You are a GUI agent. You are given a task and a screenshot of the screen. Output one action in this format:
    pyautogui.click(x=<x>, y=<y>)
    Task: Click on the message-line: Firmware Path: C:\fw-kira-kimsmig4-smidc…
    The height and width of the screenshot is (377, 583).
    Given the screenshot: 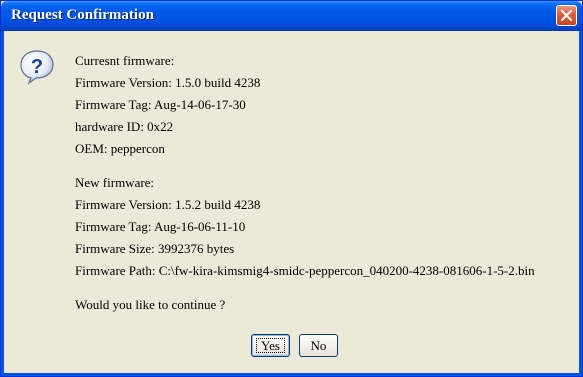 What is the action you would take?
    pyautogui.click(x=305, y=270)
    